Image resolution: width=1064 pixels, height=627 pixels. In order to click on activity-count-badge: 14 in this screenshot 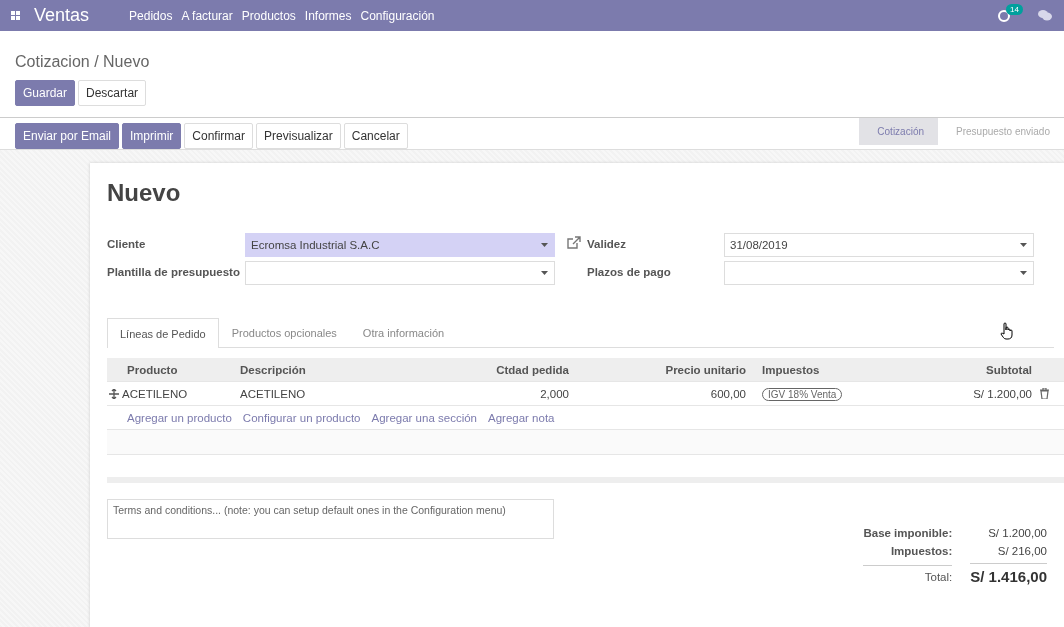, I will do `click(1014, 9)`.